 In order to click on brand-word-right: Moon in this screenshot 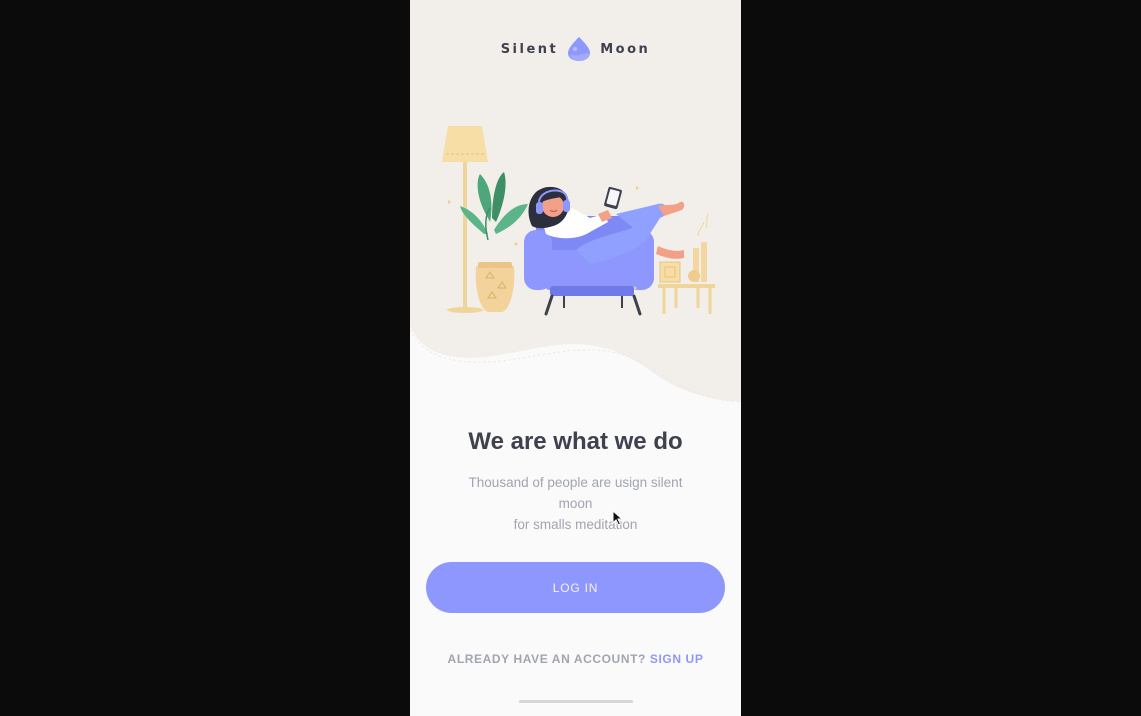, I will do `click(625, 49)`.